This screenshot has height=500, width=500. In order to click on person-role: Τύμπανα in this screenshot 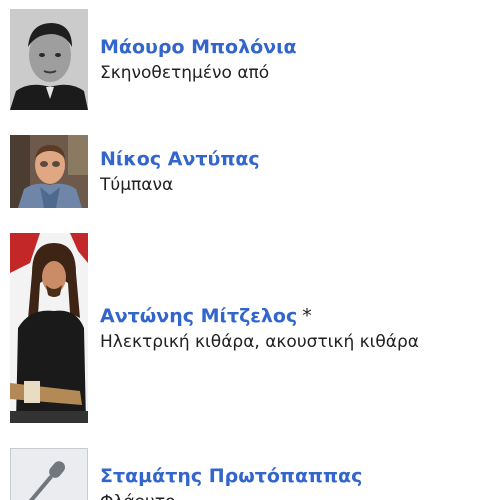, I will do `click(137, 185)`.